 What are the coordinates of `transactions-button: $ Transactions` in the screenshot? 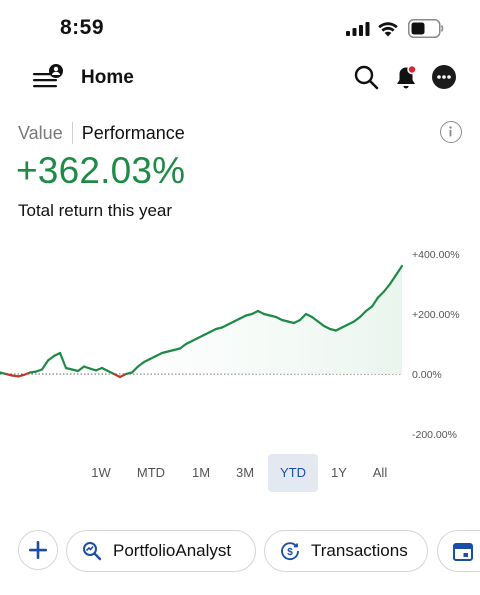 It's located at (346, 551).